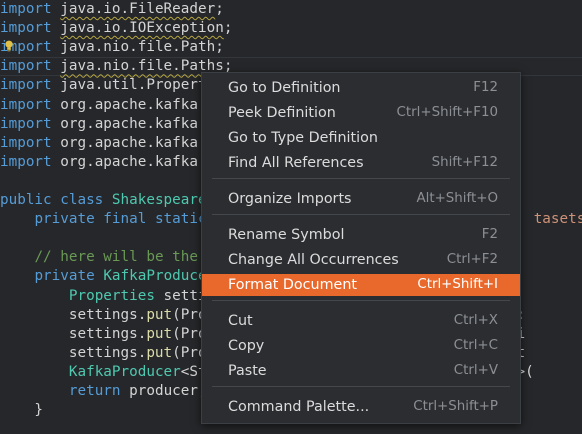 This screenshot has height=434, width=582. I want to click on menu-item-label: Paste, so click(247, 371).